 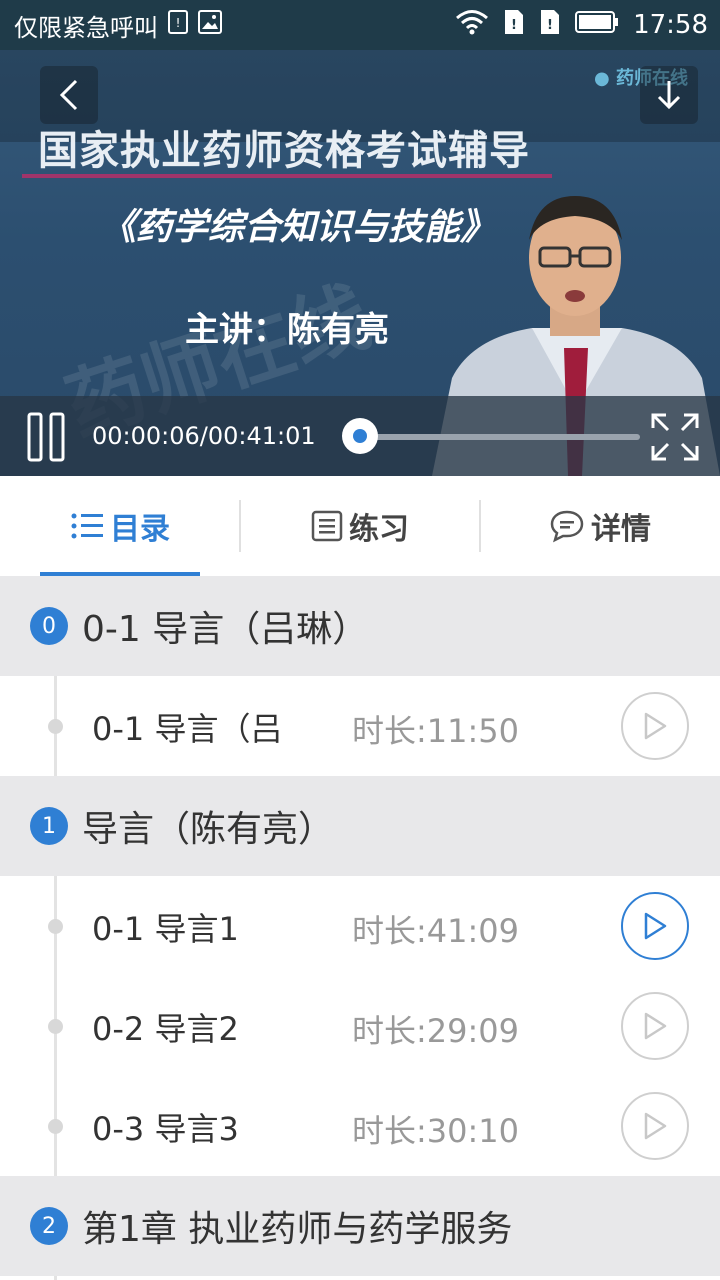 I want to click on wifi-icon, so click(x=472, y=25).